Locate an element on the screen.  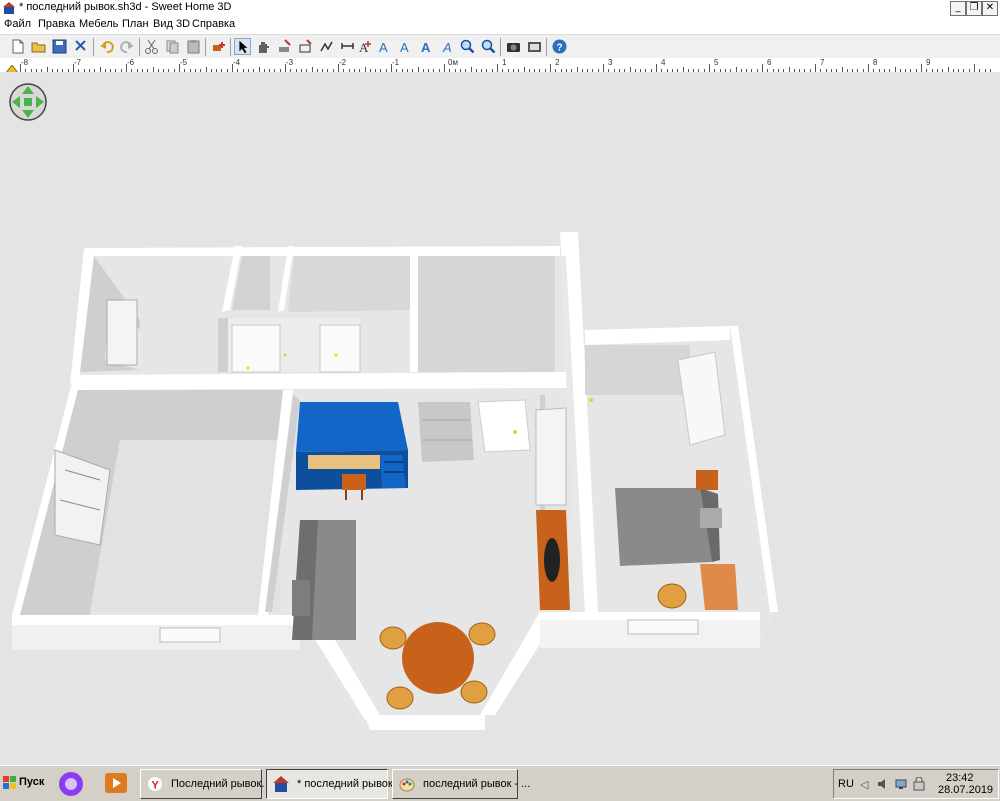
create-rooms-icon is located at coordinates (305, 46).